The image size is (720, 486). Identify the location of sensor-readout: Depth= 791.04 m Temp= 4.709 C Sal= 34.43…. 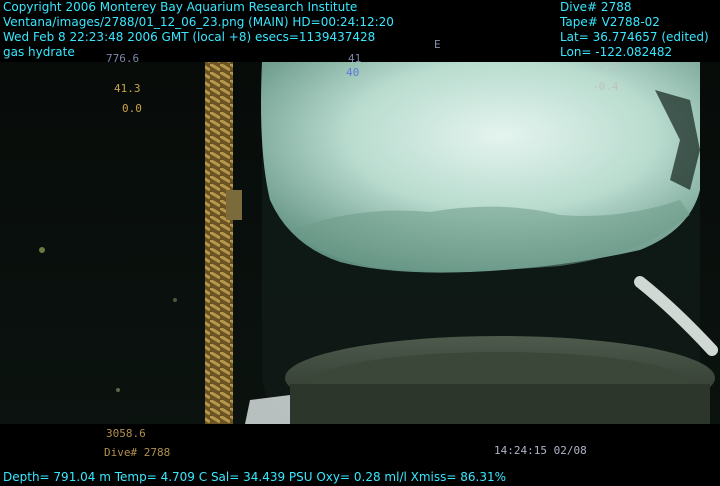
(255, 477).